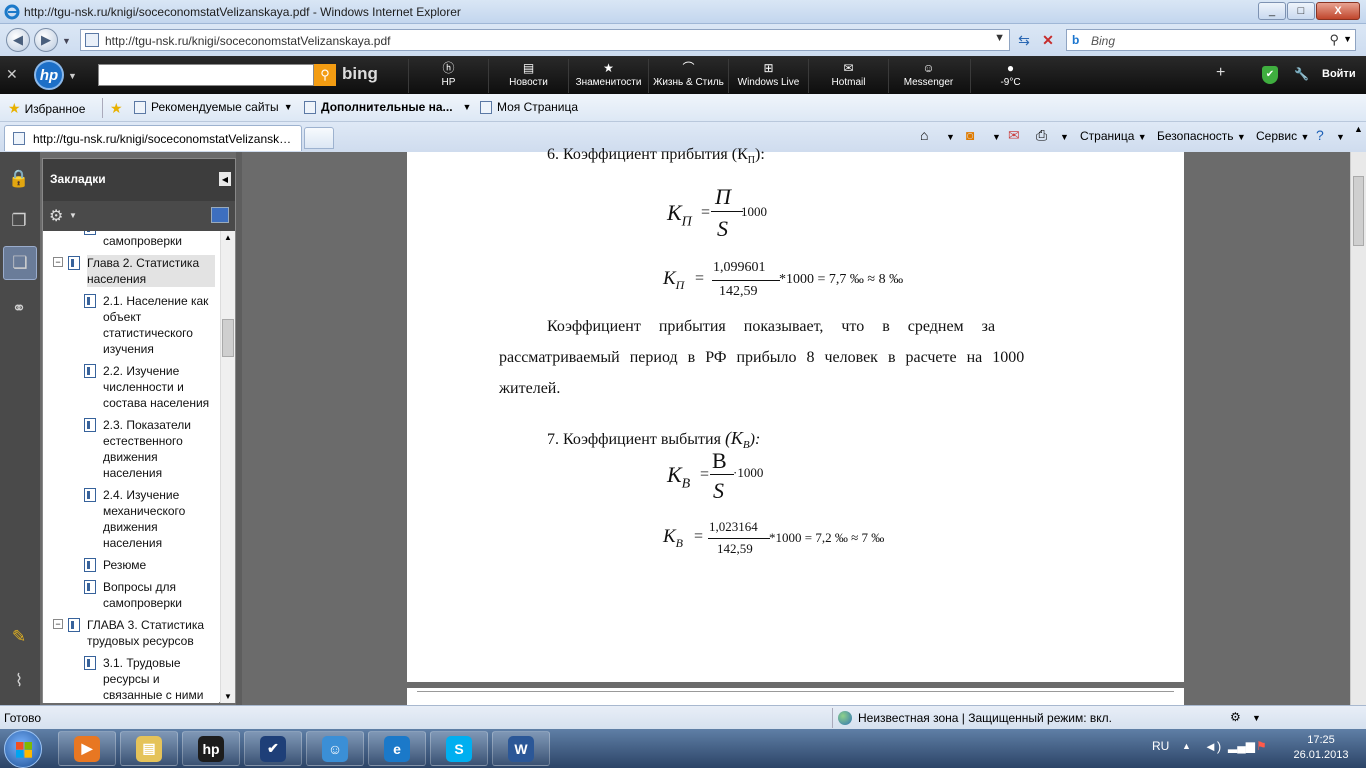  Describe the element at coordinates (768, 76) in the screenshot. I see `hp-toolbar-item: ⊞ Windows Live` at that location.